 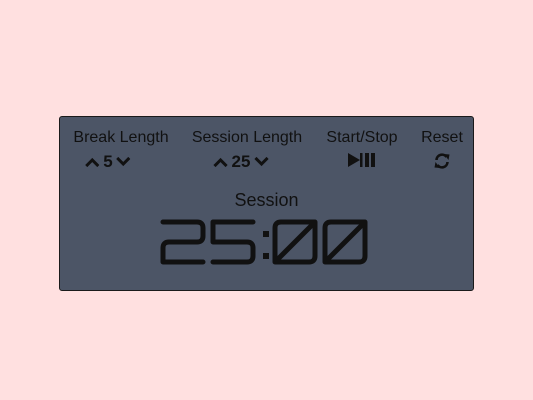 I want to click on break-length-value: 5, so click(x=108, y=161).